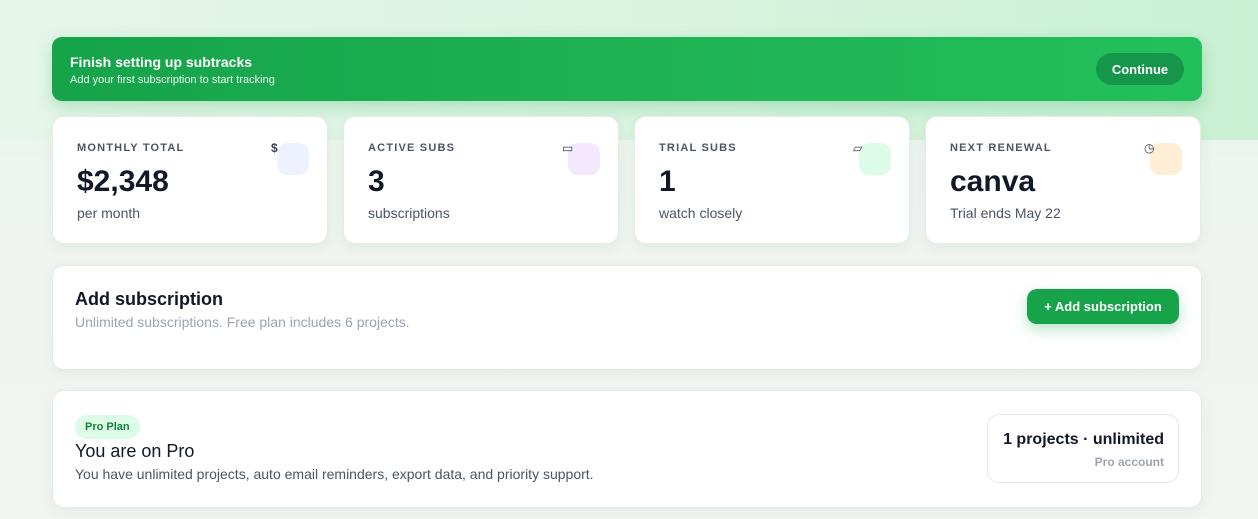  Describe the element at coordinates (1129, 462) in the screenshot. I see `plan-account-type: Pro account` at that location.